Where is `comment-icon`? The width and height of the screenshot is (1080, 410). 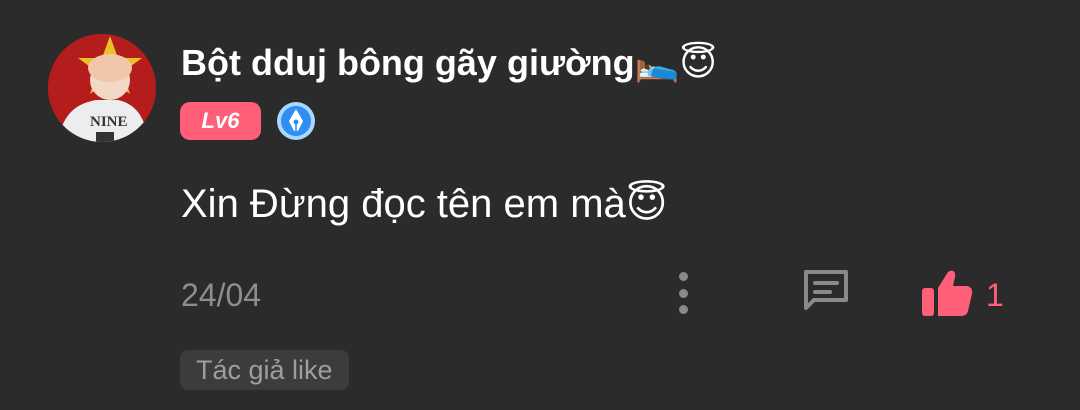 comment-icon is located at coordinates (826, 290).